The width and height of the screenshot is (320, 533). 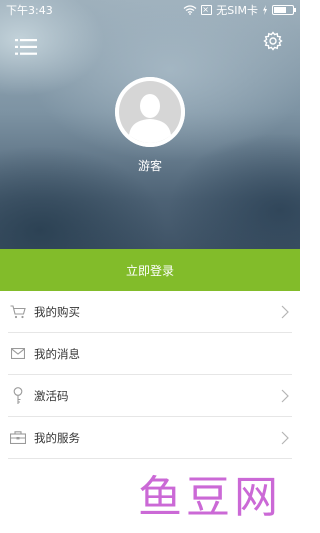 What do you see at coordinates (210, 497) in the screenshot?
I see `watermark-logo: 鱼豆网` at bounding box center [210, 497].